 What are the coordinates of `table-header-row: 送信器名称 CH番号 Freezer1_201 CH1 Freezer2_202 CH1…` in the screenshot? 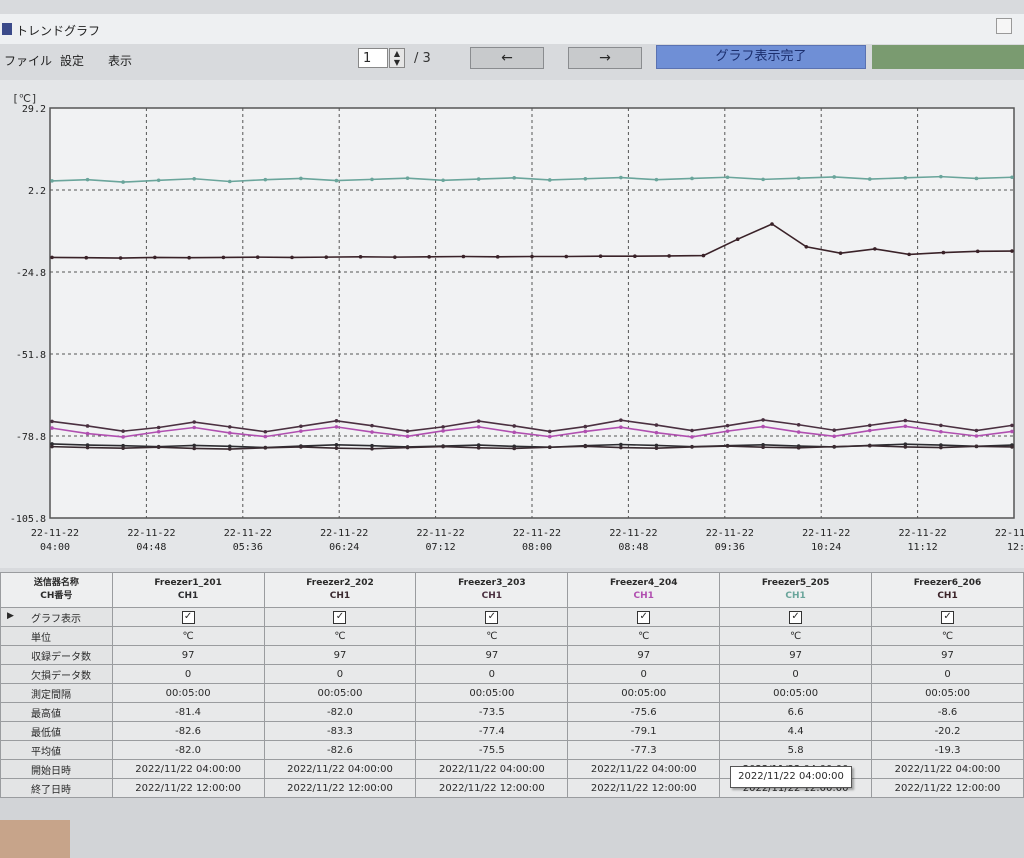 It's located at (512, 590).